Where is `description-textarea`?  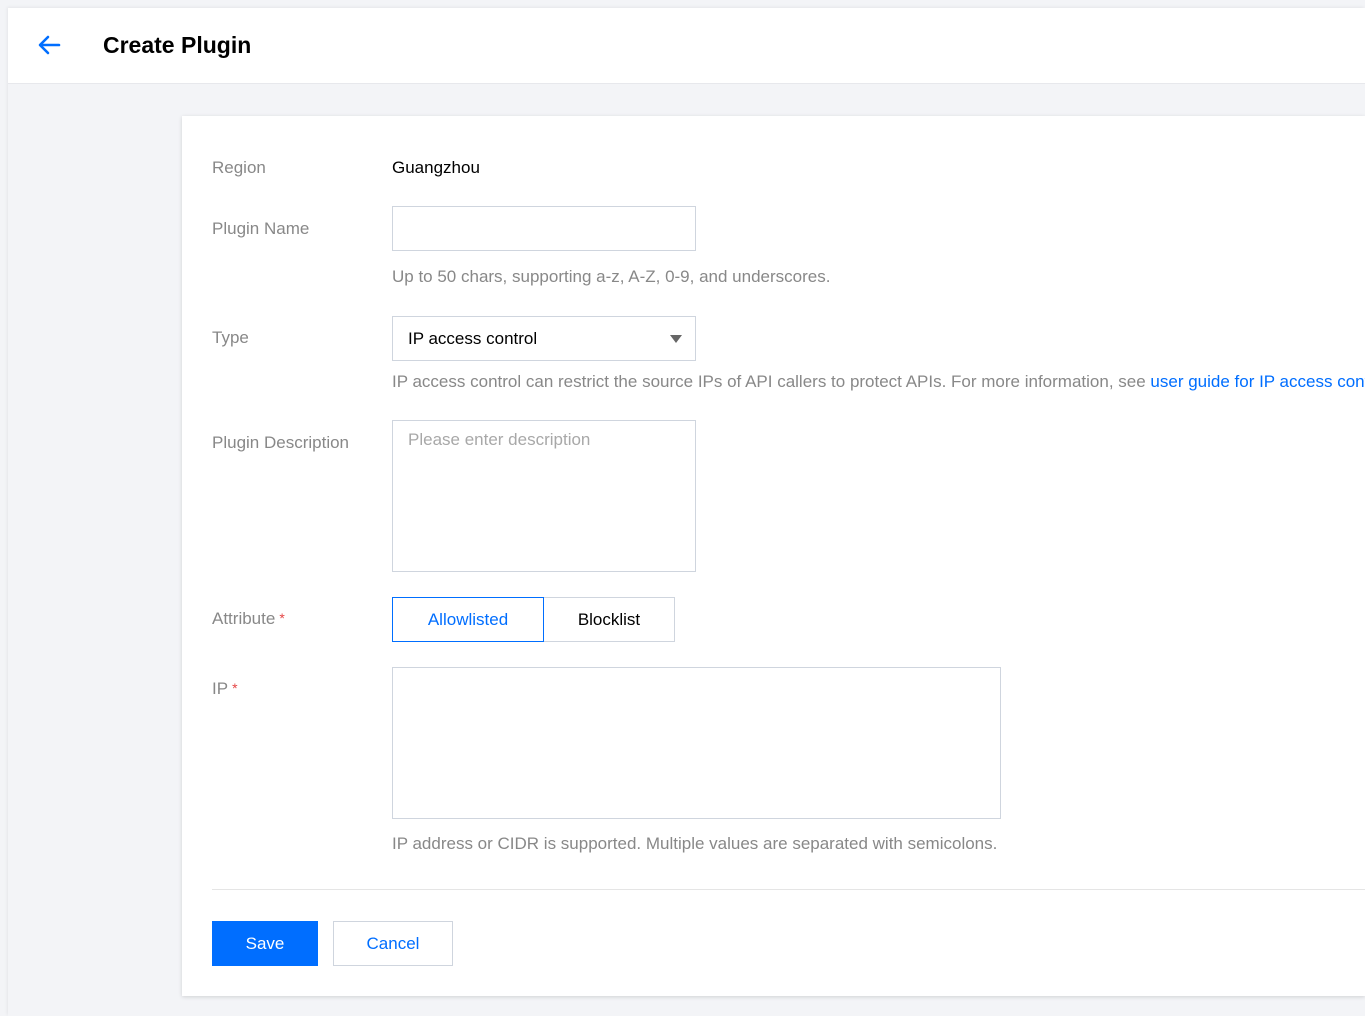 description-textarea is located at coordinates (544, 496).